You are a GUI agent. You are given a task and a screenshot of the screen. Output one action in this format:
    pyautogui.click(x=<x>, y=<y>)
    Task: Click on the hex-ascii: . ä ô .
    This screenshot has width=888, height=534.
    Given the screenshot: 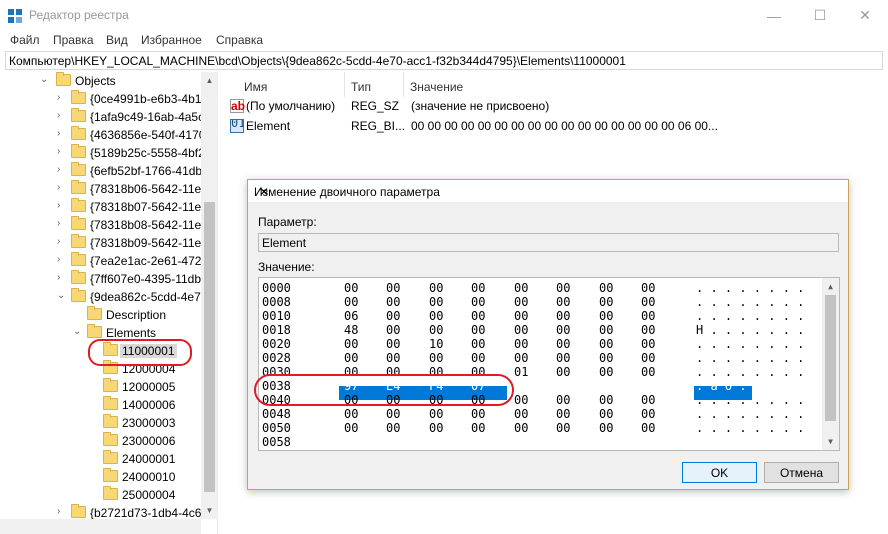 What is the action you would take?
    pyautogui.click(x=721, y=386)
    